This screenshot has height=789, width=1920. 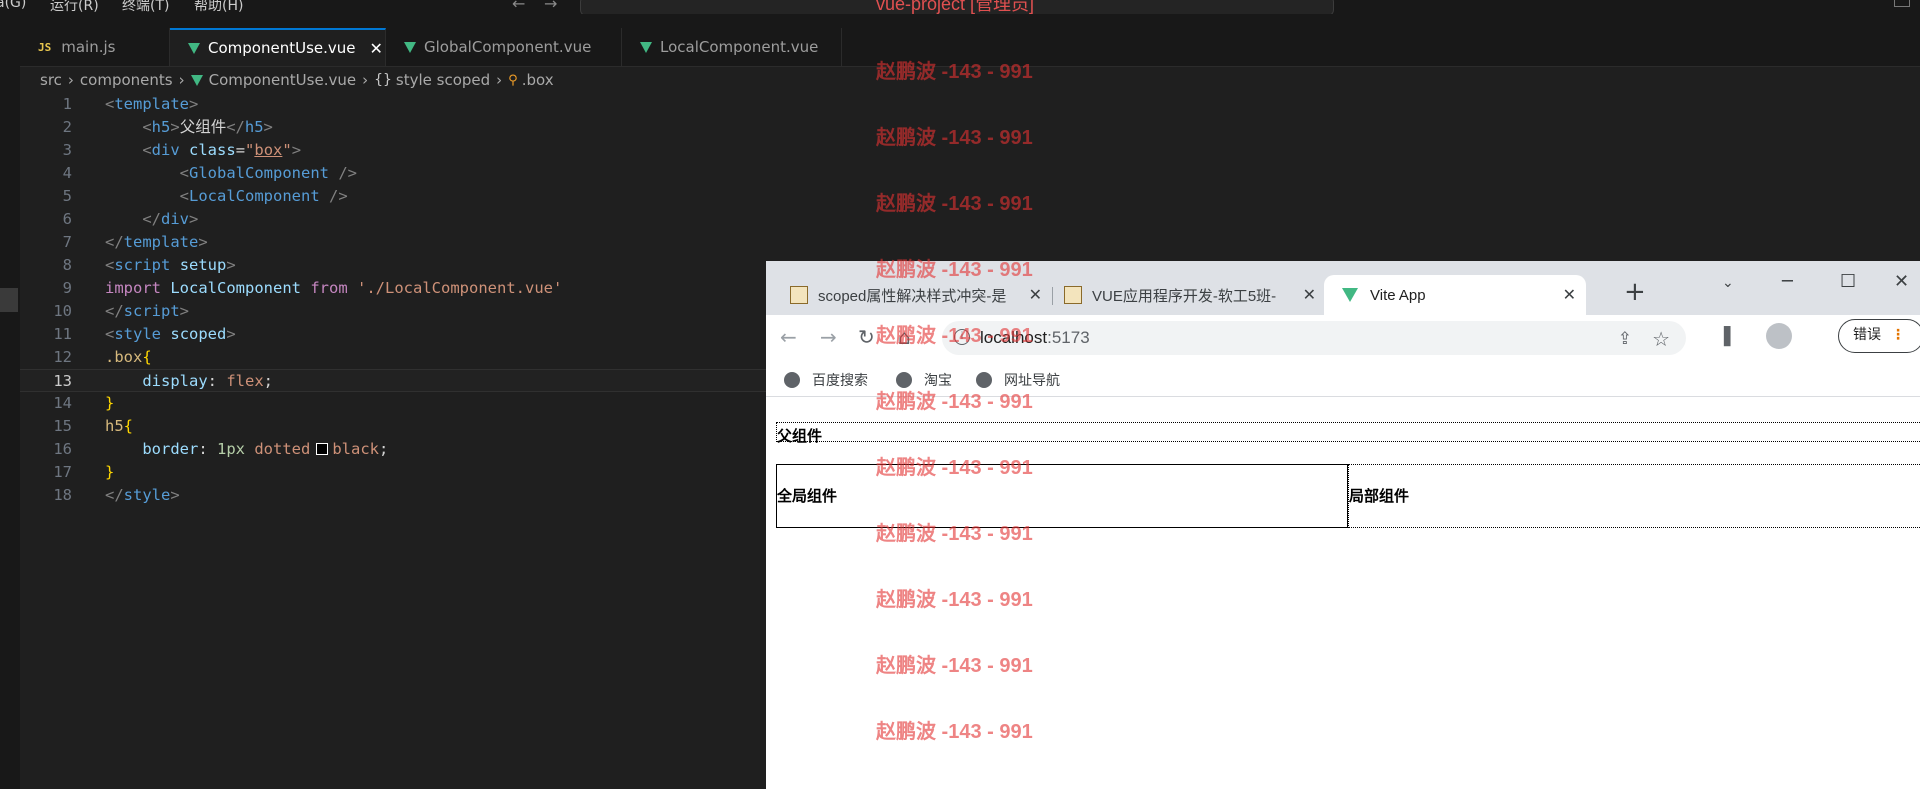 I want to click on maximize-icon: ☐, so click(x=1848, y=281).